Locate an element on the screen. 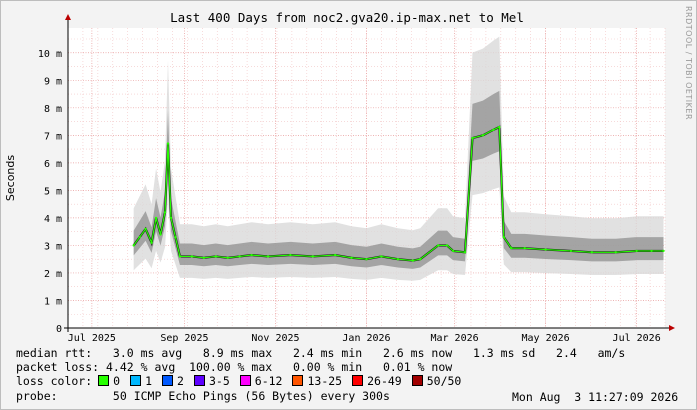 The height and width of the screenshot is (410, 697). loss-color-swatch-label: 2 is located at coordinates (180, 381).